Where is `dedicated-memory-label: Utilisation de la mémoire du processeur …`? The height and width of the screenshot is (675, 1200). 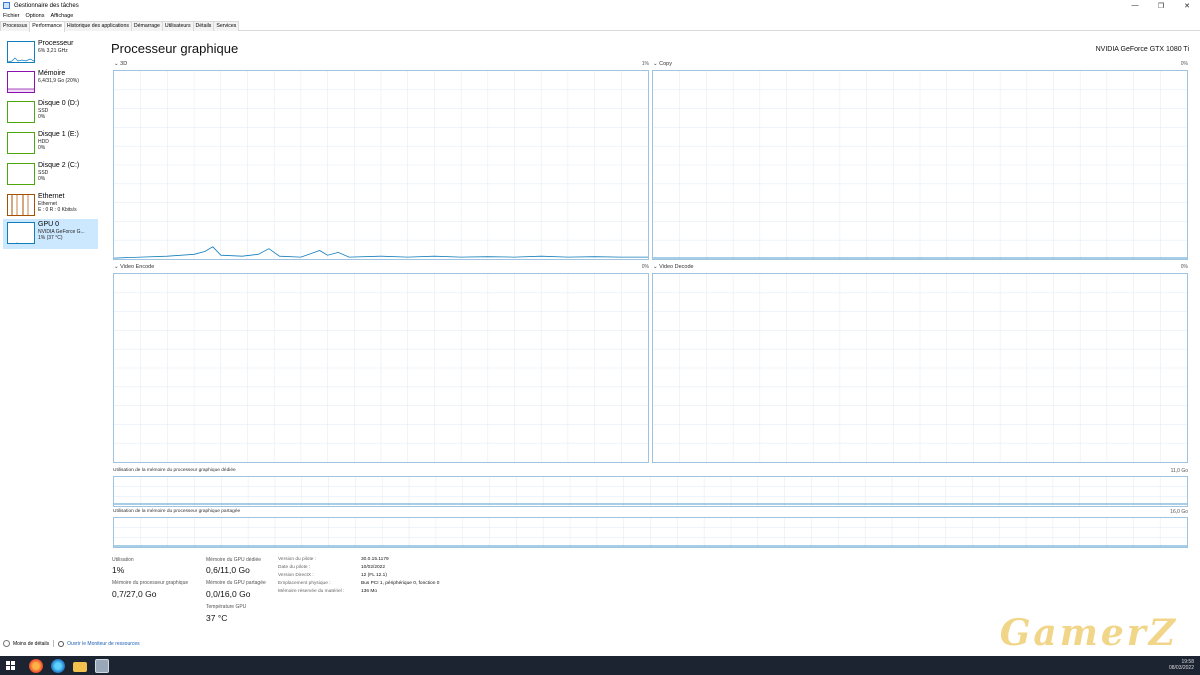 dedicated-memory-label: Utilisation de la mémoire du processeur … is located at coordinates (174, 470).